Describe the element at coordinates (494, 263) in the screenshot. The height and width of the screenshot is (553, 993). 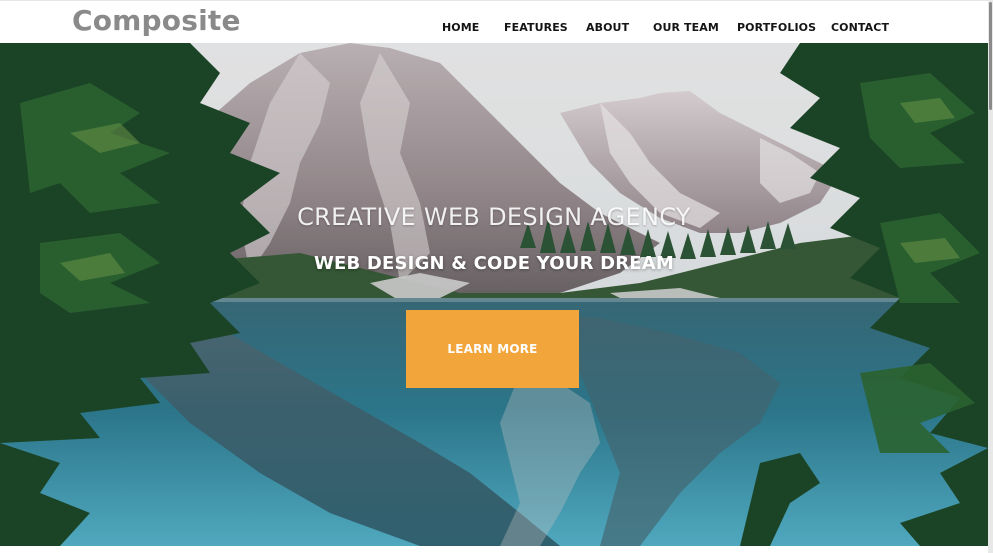
I see `hero-subtitle: WEB DESIGN & CODE YOUR DREAM` at that location.